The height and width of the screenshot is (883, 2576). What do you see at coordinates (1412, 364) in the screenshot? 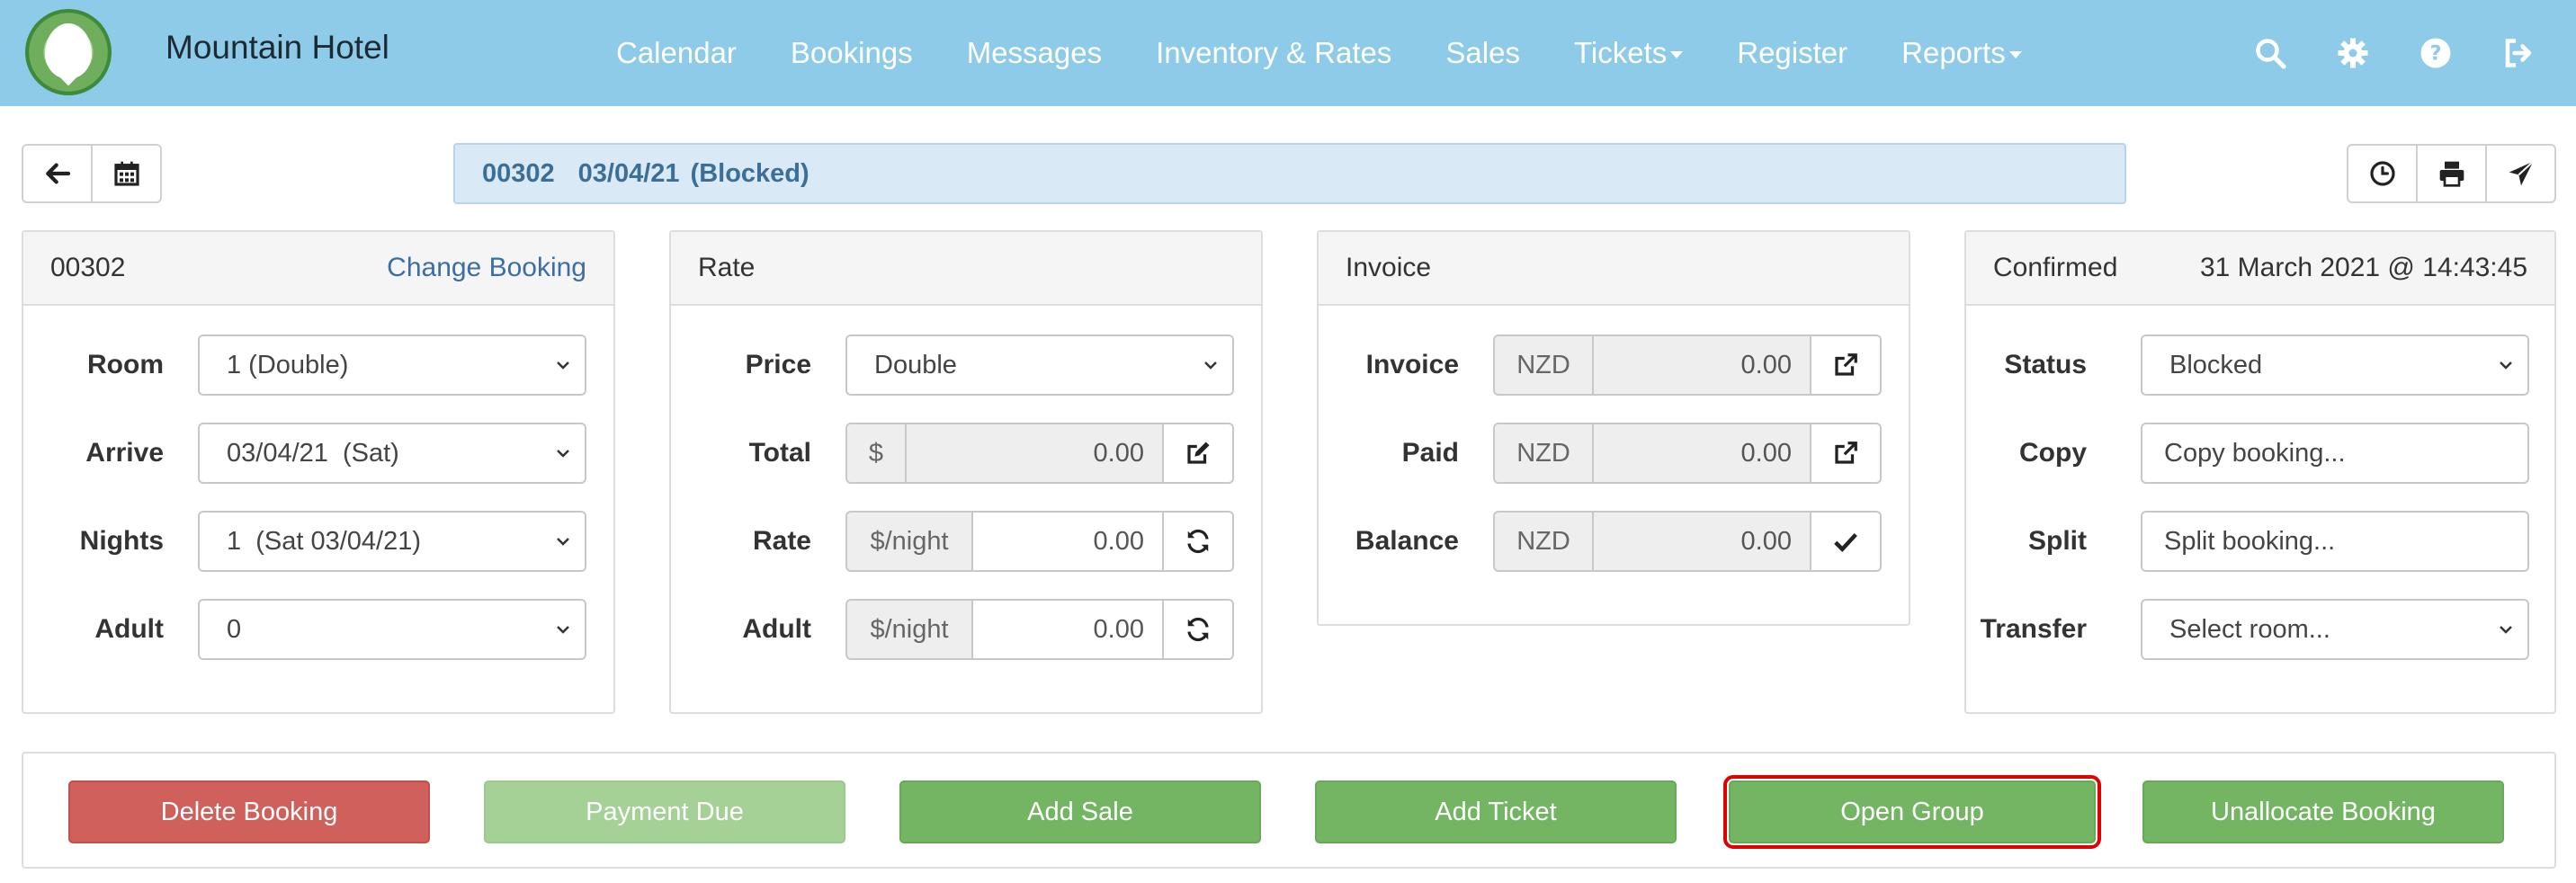
I see `invoice-label: Invoice` at bounding box center [1412, 364].